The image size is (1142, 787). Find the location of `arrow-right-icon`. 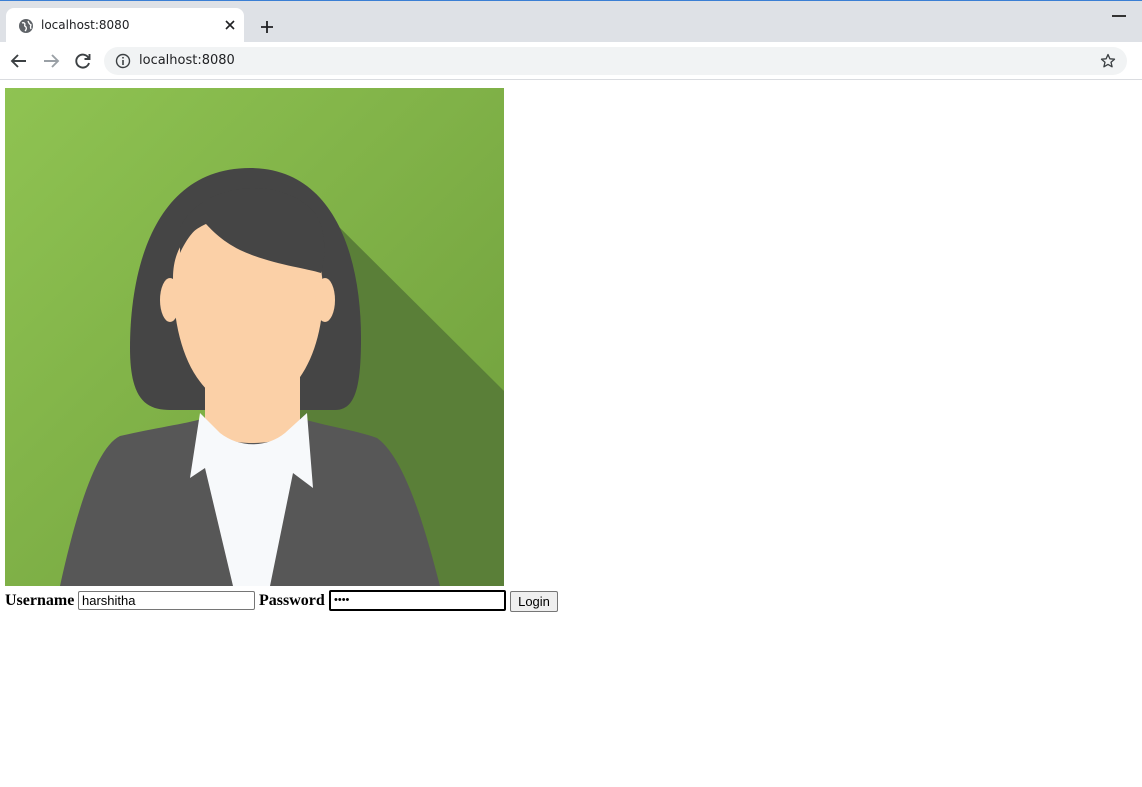

arrow-right-icon is located at coordinates (51, 61).